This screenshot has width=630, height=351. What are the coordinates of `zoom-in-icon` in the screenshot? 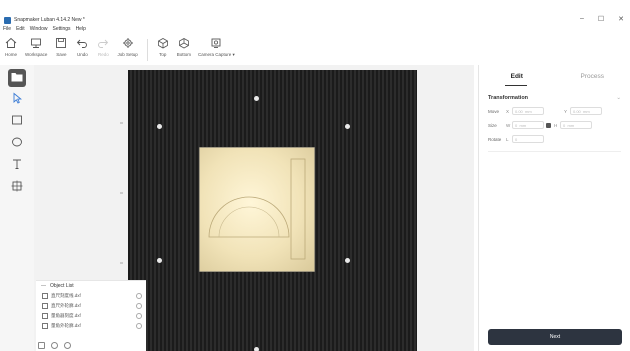 It's located at (67, 345).